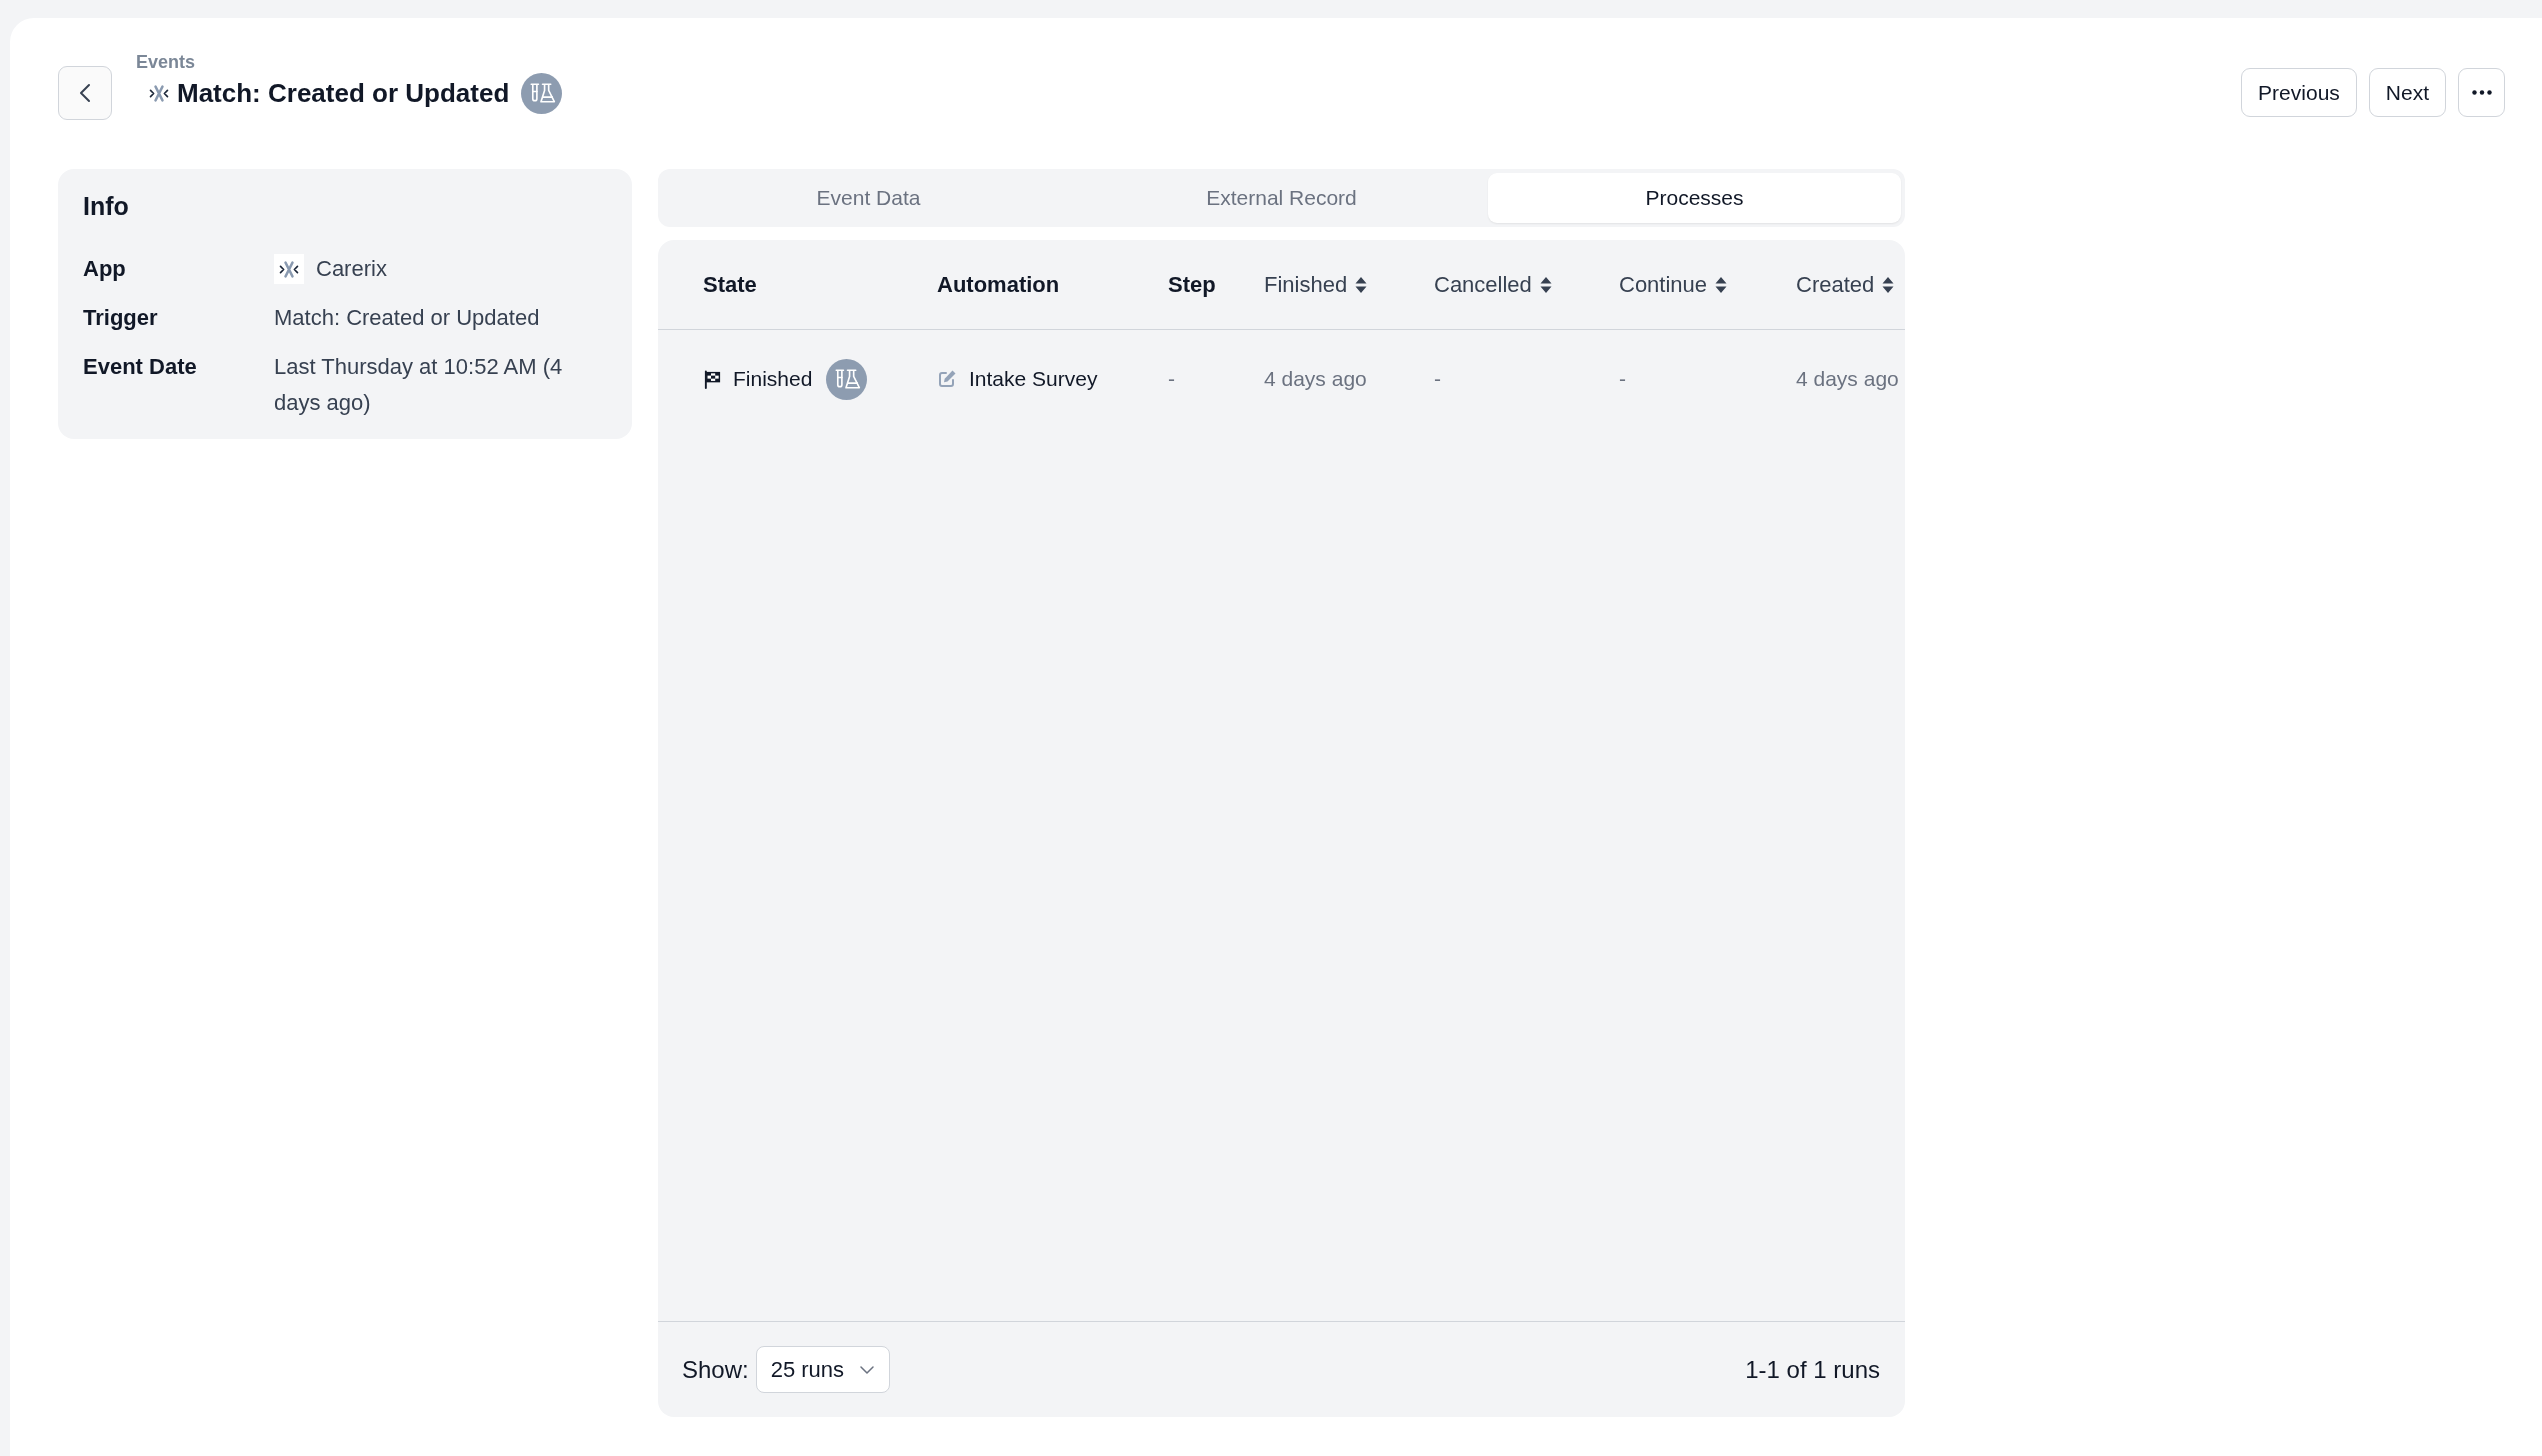 The height and width of the screenshot is (1456, 2542). I want to click on tab: Event Data, so click(868, 198).